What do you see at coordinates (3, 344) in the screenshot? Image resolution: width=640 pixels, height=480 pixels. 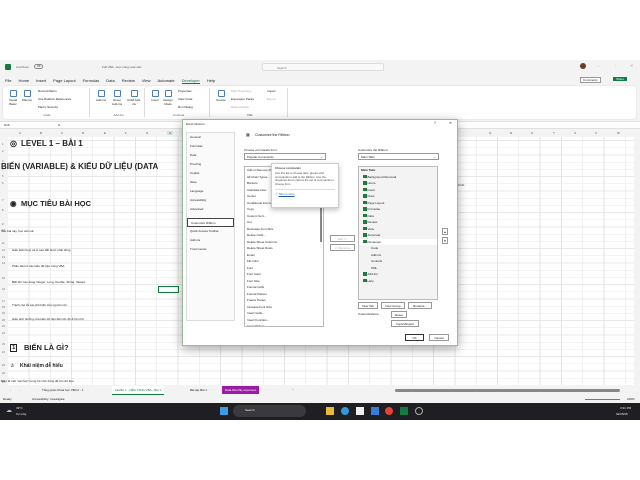 I see `row-header: 23` at bounding box center [3, 344].